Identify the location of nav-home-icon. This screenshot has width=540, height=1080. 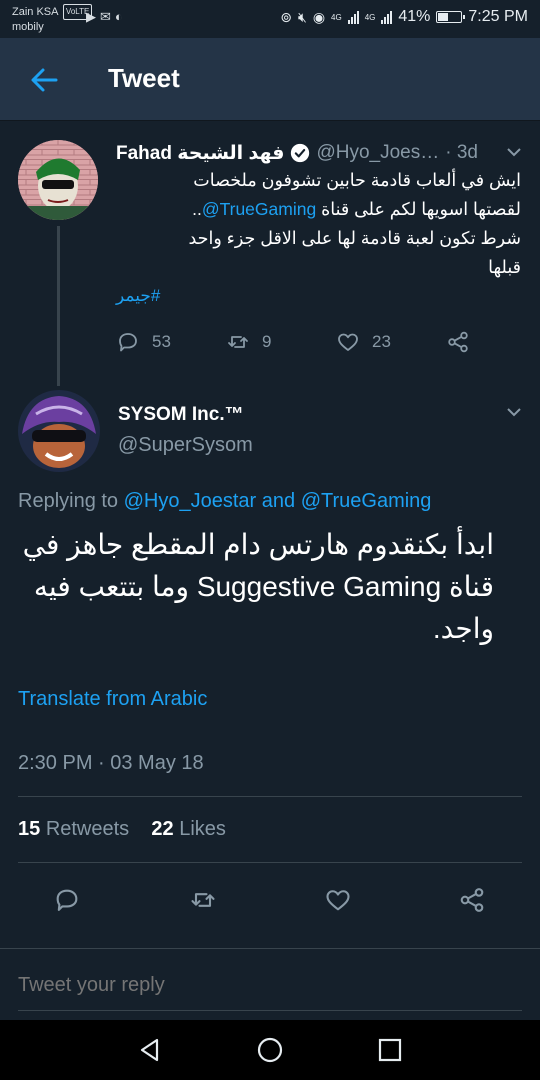
(270, 1050).